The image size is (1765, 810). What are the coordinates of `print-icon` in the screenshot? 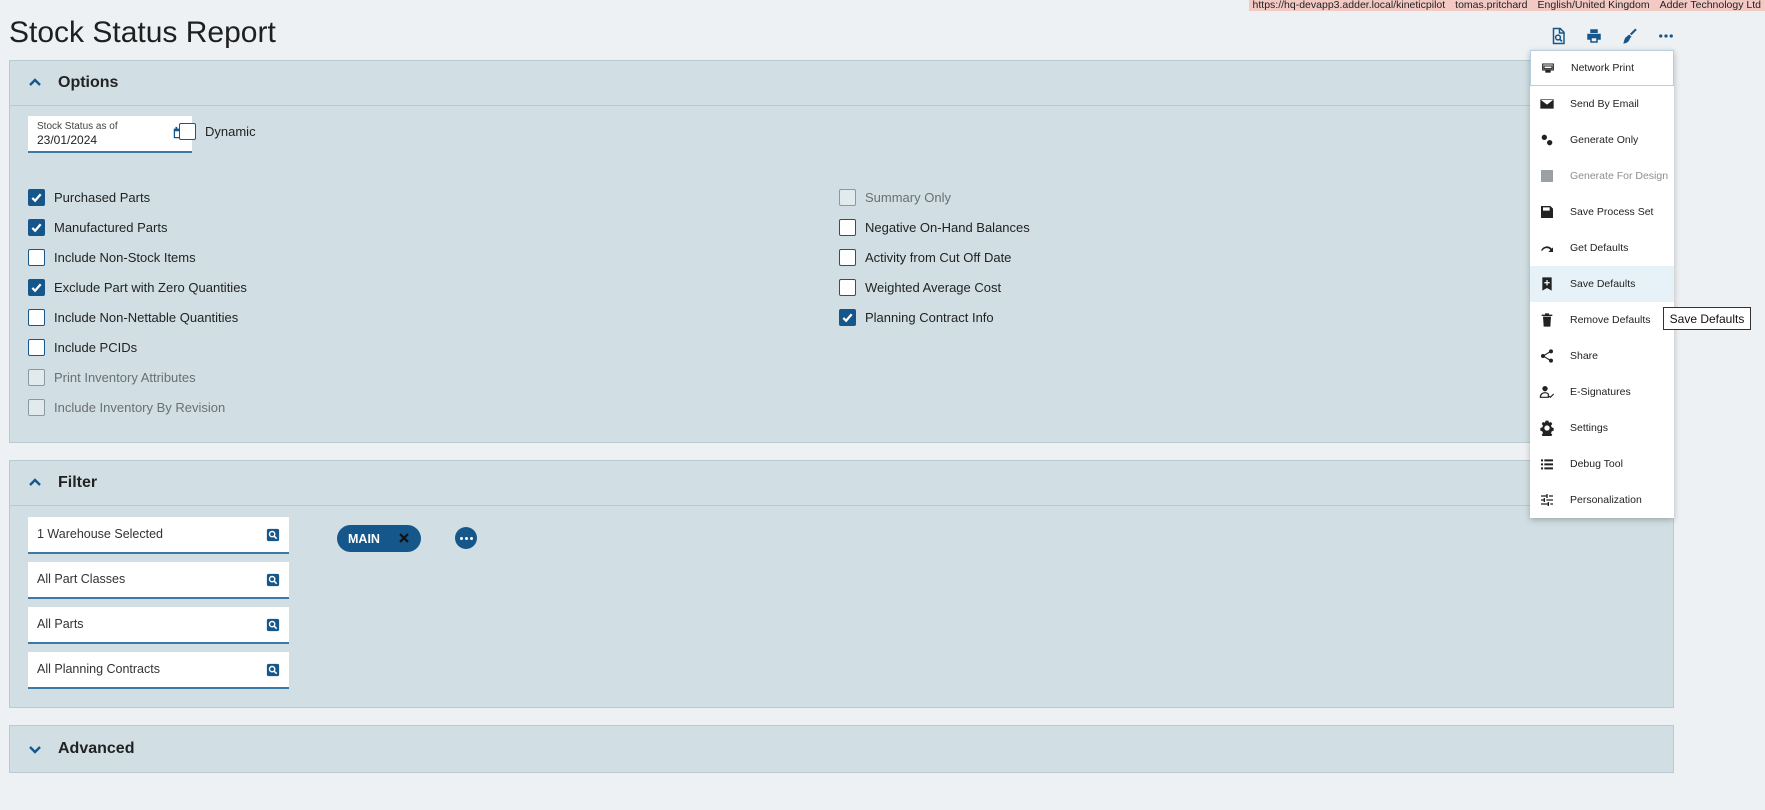 It's located at (1594, 36).